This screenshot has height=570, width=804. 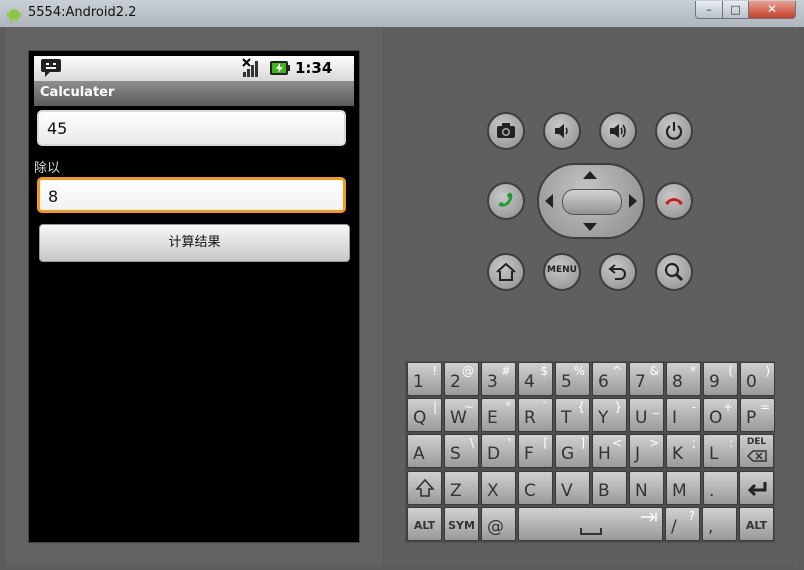 I want to click on menu-button-label: MENU, so click(x=562, y=270).